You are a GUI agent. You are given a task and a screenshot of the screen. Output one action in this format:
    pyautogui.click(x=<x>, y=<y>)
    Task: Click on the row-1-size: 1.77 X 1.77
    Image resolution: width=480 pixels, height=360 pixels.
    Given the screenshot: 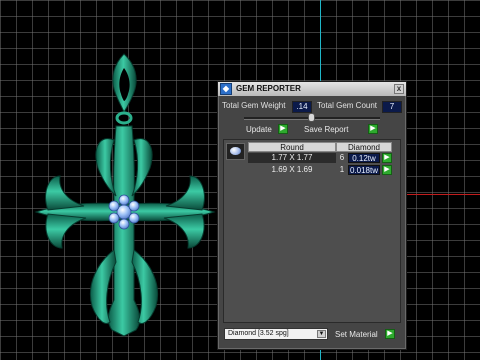 What is the action you would take?
    pyautogui.click(x=292, y=158)
    